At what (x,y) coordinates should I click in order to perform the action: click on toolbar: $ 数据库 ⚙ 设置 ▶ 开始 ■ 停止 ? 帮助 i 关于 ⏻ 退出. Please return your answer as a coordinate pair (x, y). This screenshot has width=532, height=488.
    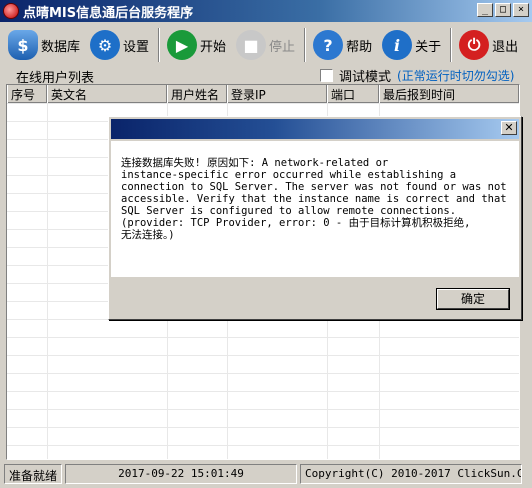
    Looking at the image, I should click on (261, 45).